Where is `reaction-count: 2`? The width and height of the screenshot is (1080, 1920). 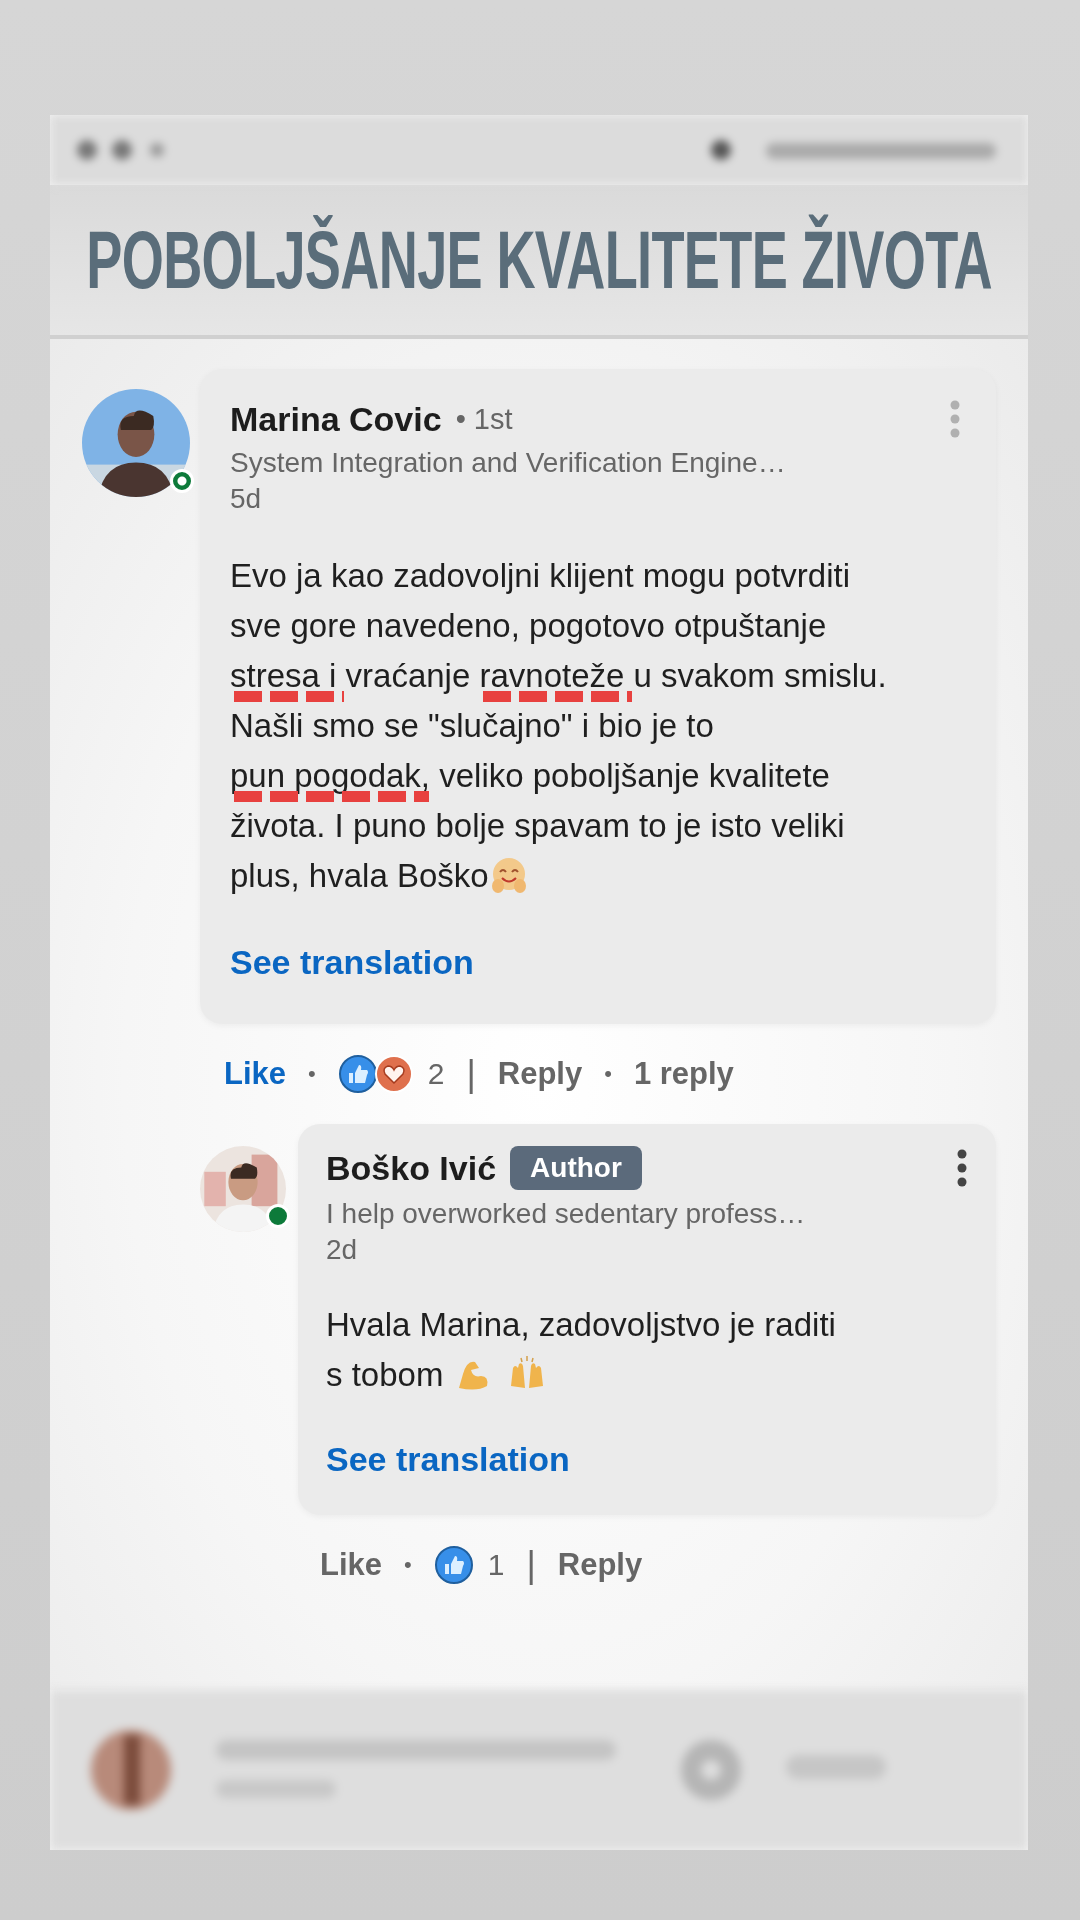
reaction-count: 2 is located at coordinates (436, 1074).